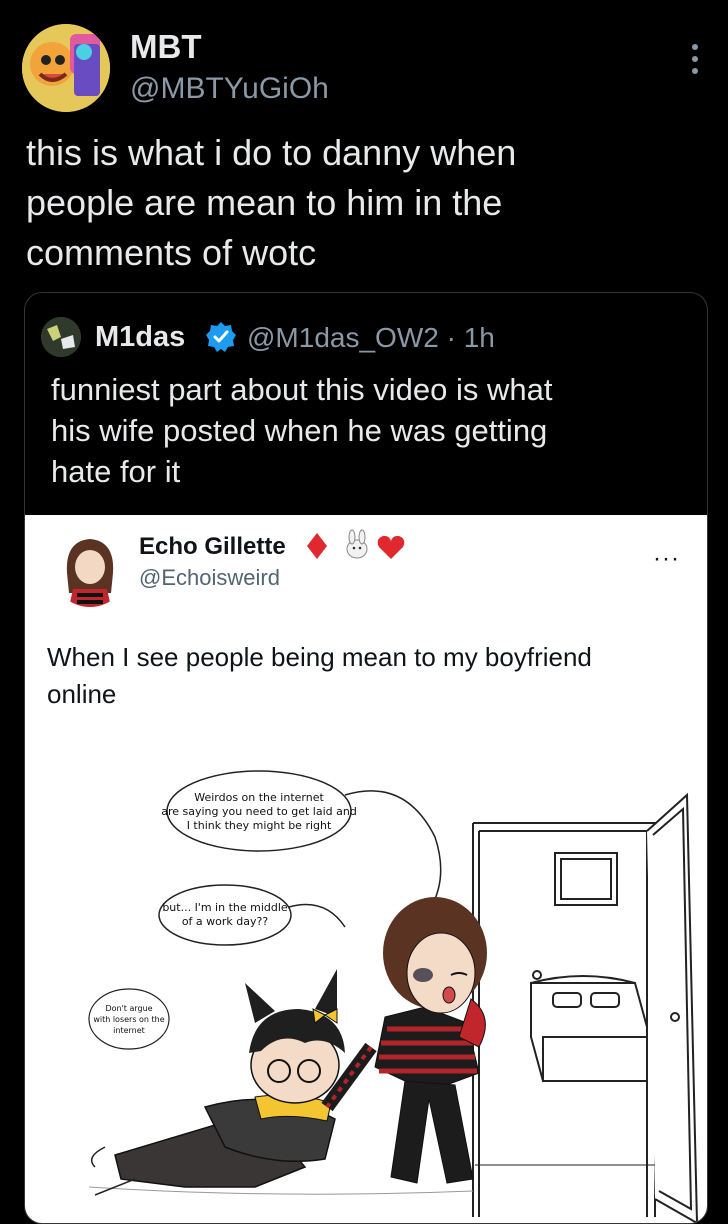  I want to click on embedded-handle: @Echoisweird, so click(209, 577).